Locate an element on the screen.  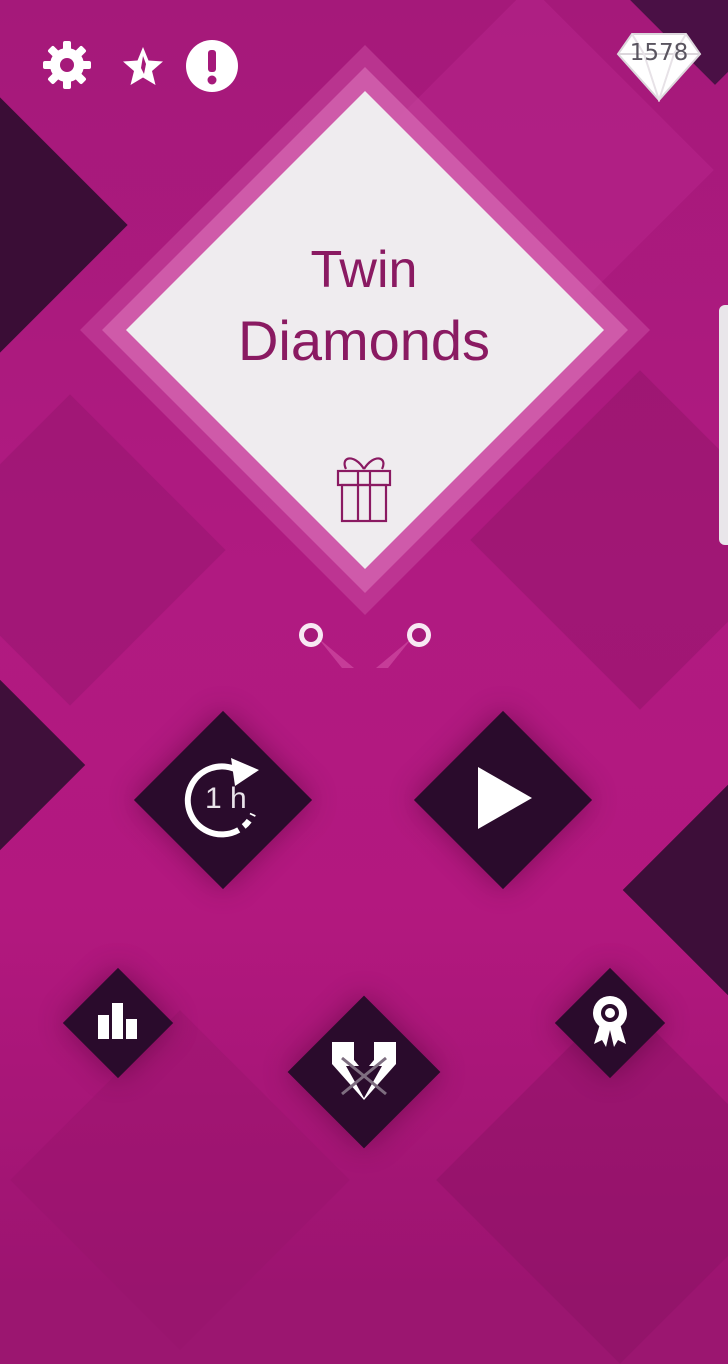
timer-label: 1 h is located at coordinates (226, 798).